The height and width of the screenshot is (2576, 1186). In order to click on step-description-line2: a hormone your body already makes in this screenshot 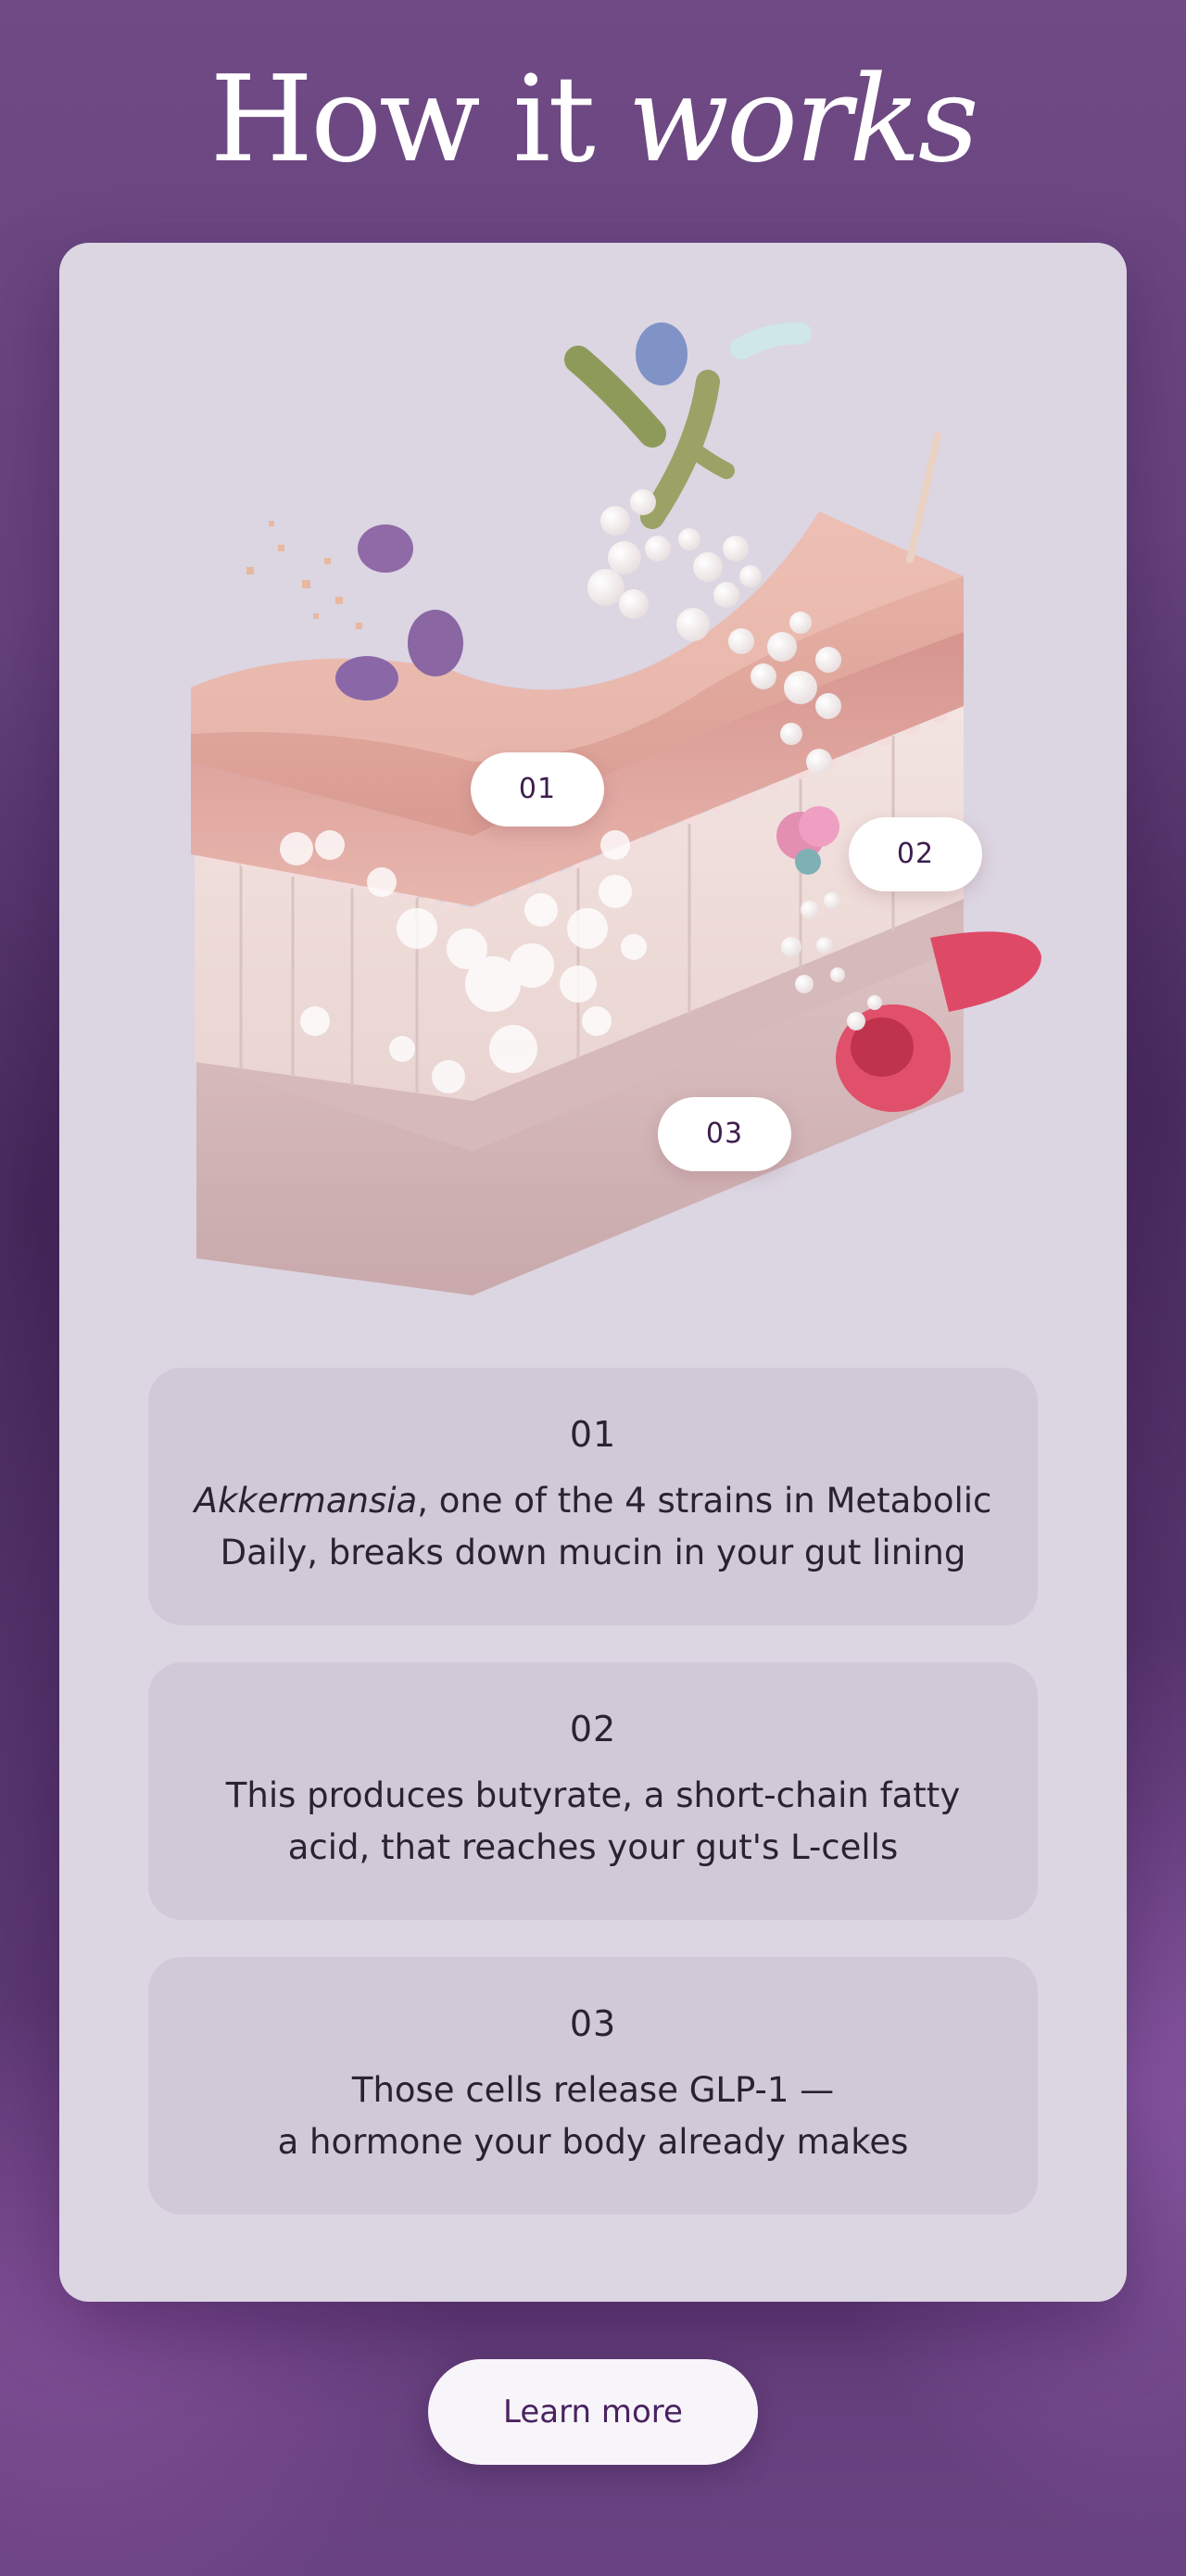, I will do `click(593, 2142)`.